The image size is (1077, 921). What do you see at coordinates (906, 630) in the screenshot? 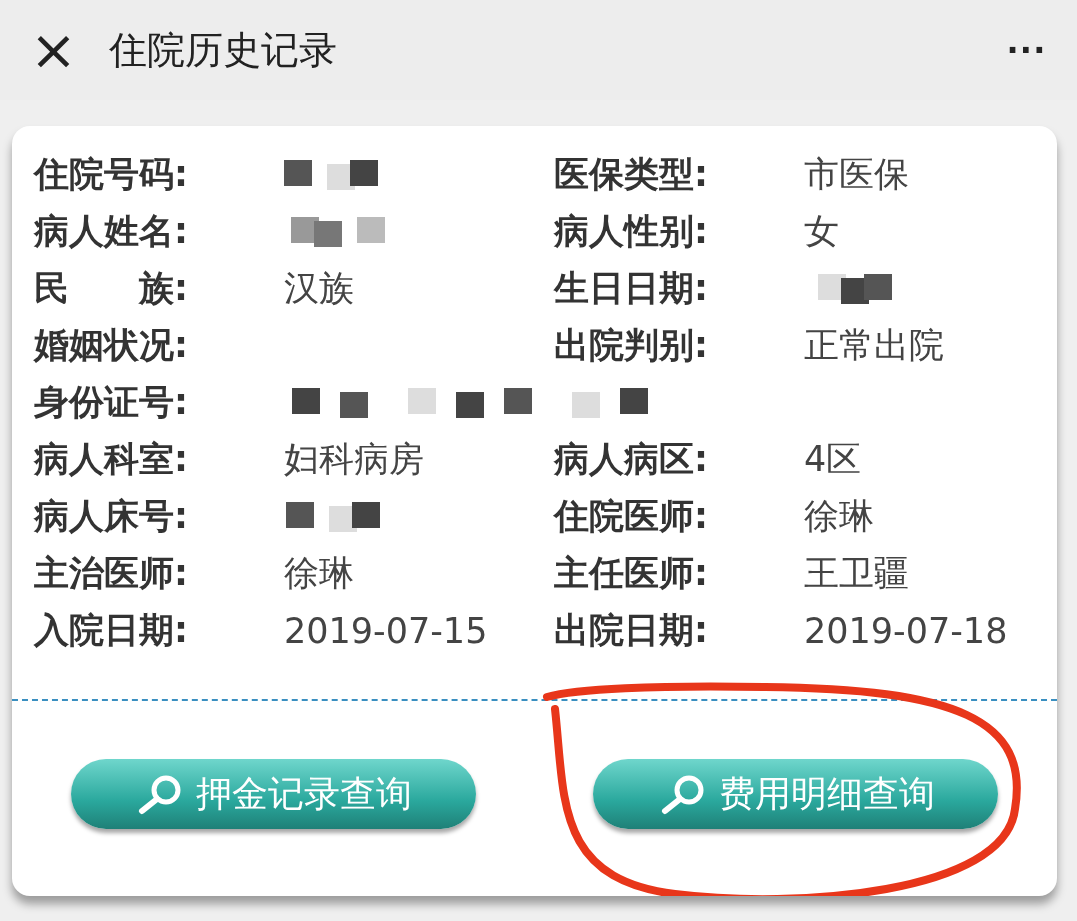
I see `field-value: 2019-07-18` at bounding box center [906, 630].